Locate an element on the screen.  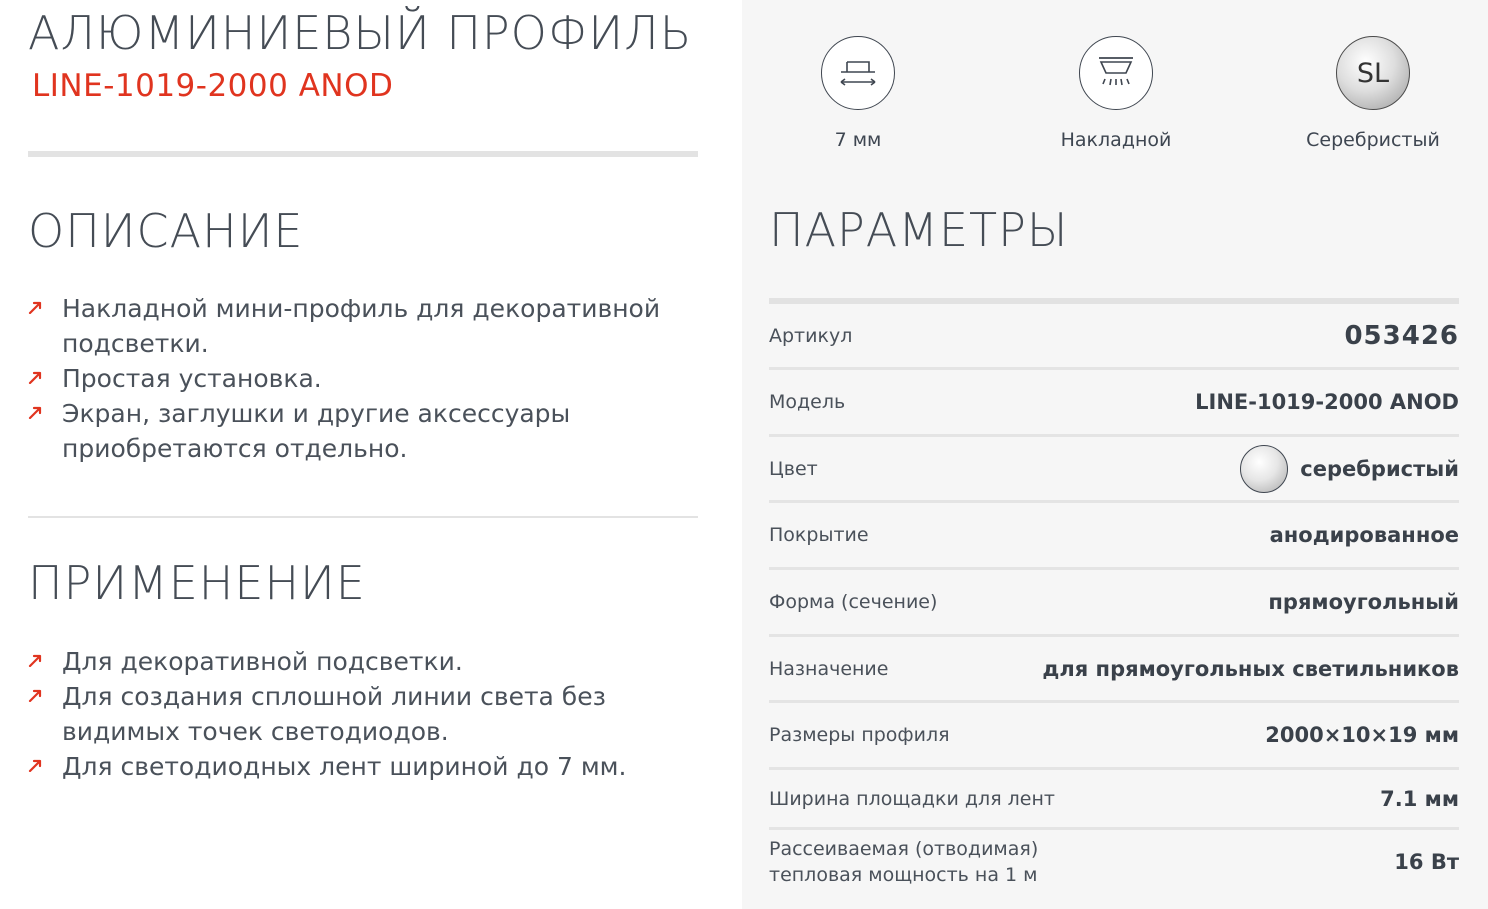
param-row-article: Артикул 053426 is located at coordinates (1114, 337).